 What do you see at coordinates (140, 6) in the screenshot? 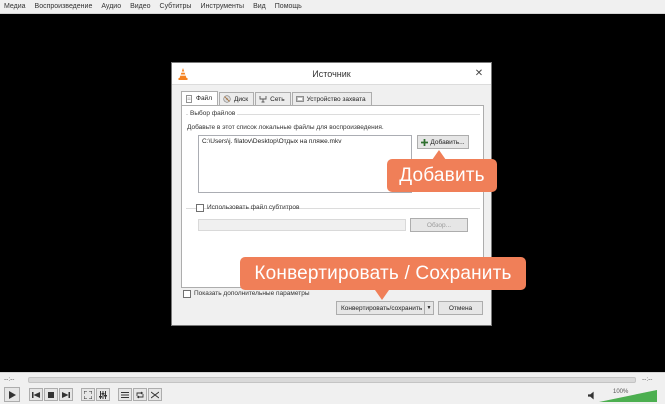
I see `menu-video: Видео` at bounding box center [140, 6].